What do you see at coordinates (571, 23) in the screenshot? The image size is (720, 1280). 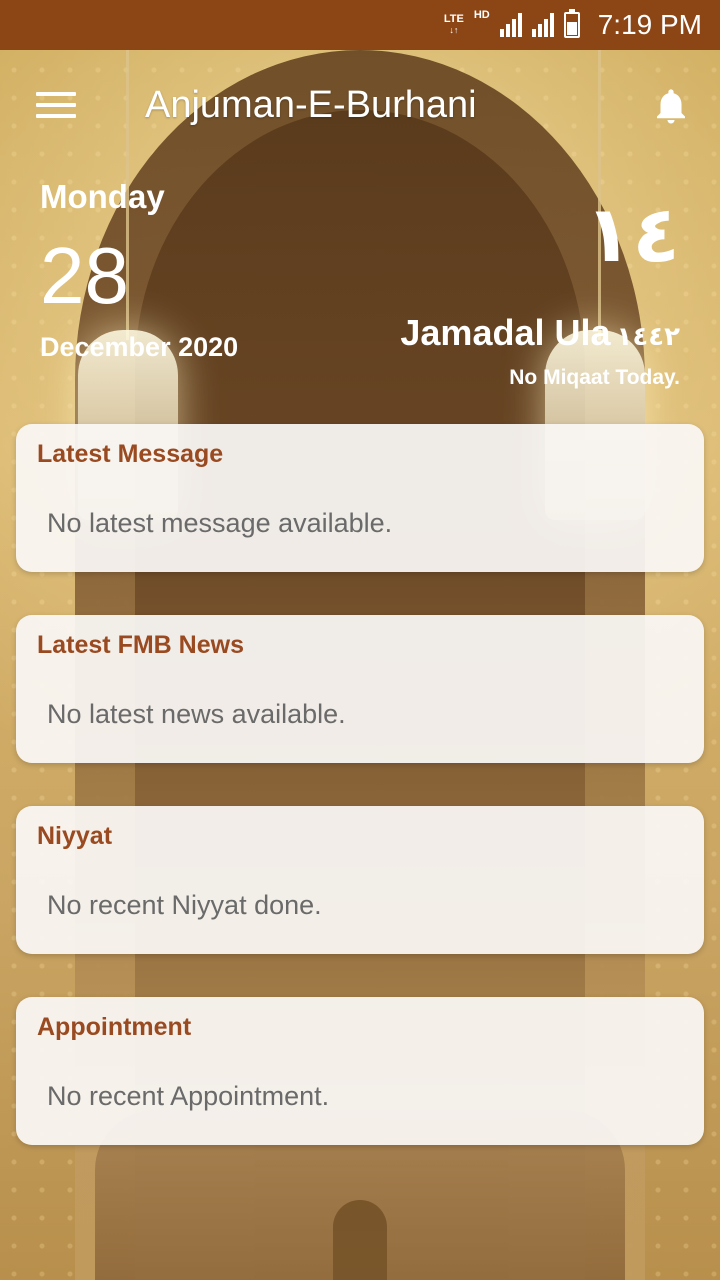 I see `battery-icon` at bounding box center [571, 23].